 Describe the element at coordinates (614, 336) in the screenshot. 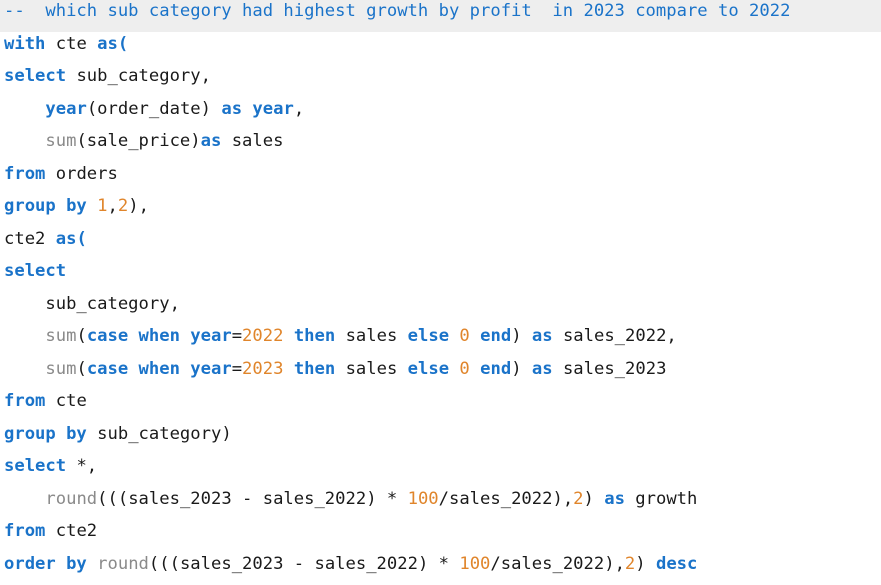

I see `text-token: sales_2022,` at that location.